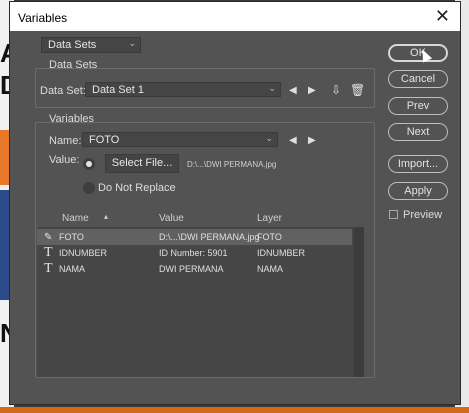 The height and width of the screenshot is (413, 469). What do you see at coordinates (418, 132) in the screenshot?
I see `next-button: Next` at bounding box center [418, 132].